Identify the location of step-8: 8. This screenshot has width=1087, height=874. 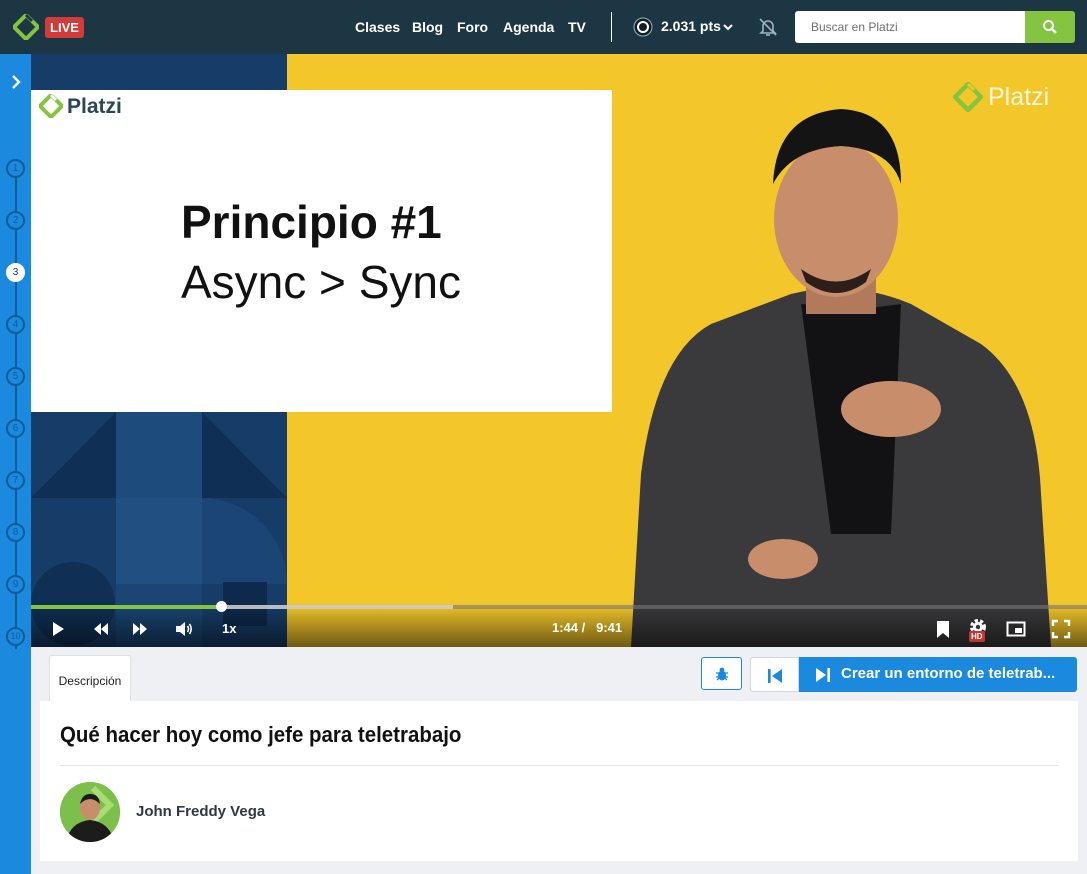
(15, 532).